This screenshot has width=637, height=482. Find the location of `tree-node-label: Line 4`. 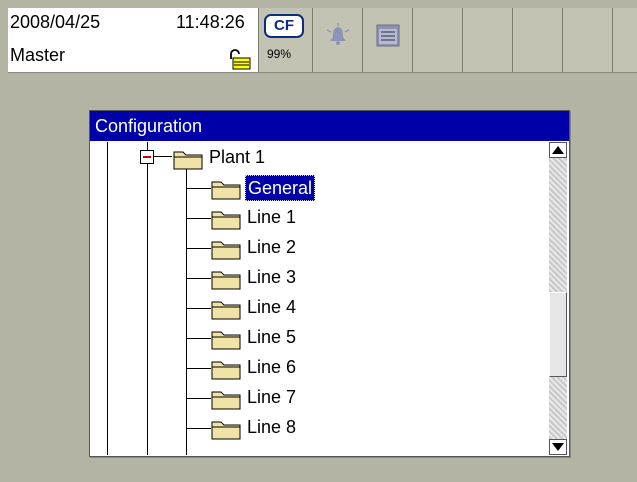

tree-node-label: Line 4 is located at coordinates (272, 307).